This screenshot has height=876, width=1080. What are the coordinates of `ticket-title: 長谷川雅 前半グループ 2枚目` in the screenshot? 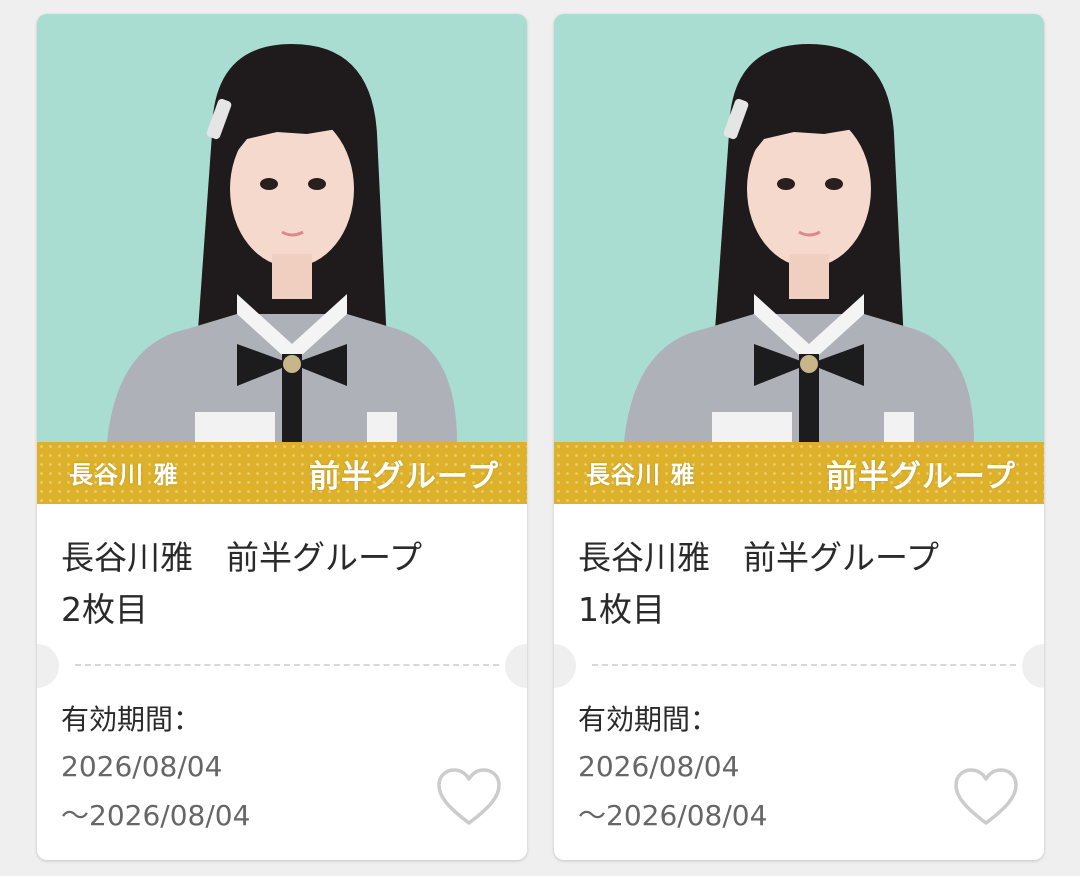 It's located at (286, 584).